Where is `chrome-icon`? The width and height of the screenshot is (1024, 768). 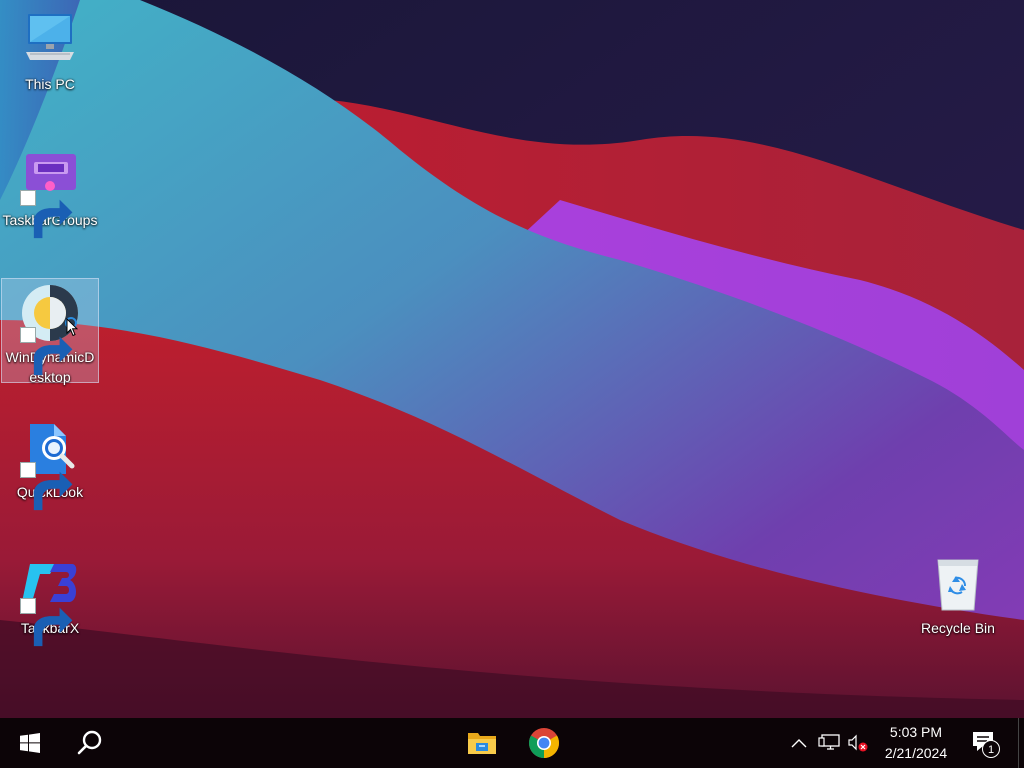
chrome-icon is located at coordinates (544, 743).